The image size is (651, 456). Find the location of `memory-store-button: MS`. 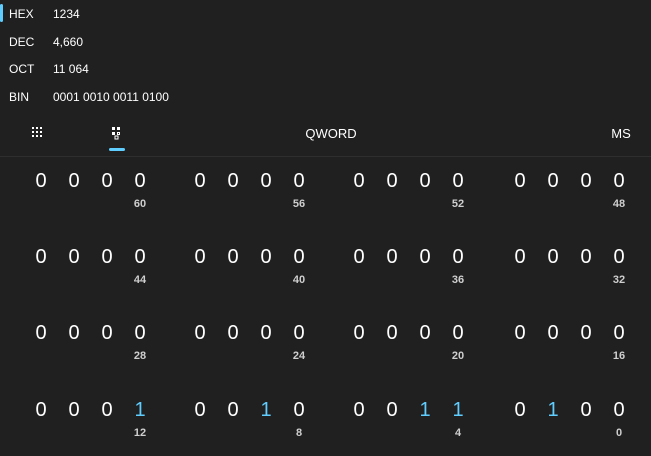

memory-store-button: MS is located at coordinates (621, 133).